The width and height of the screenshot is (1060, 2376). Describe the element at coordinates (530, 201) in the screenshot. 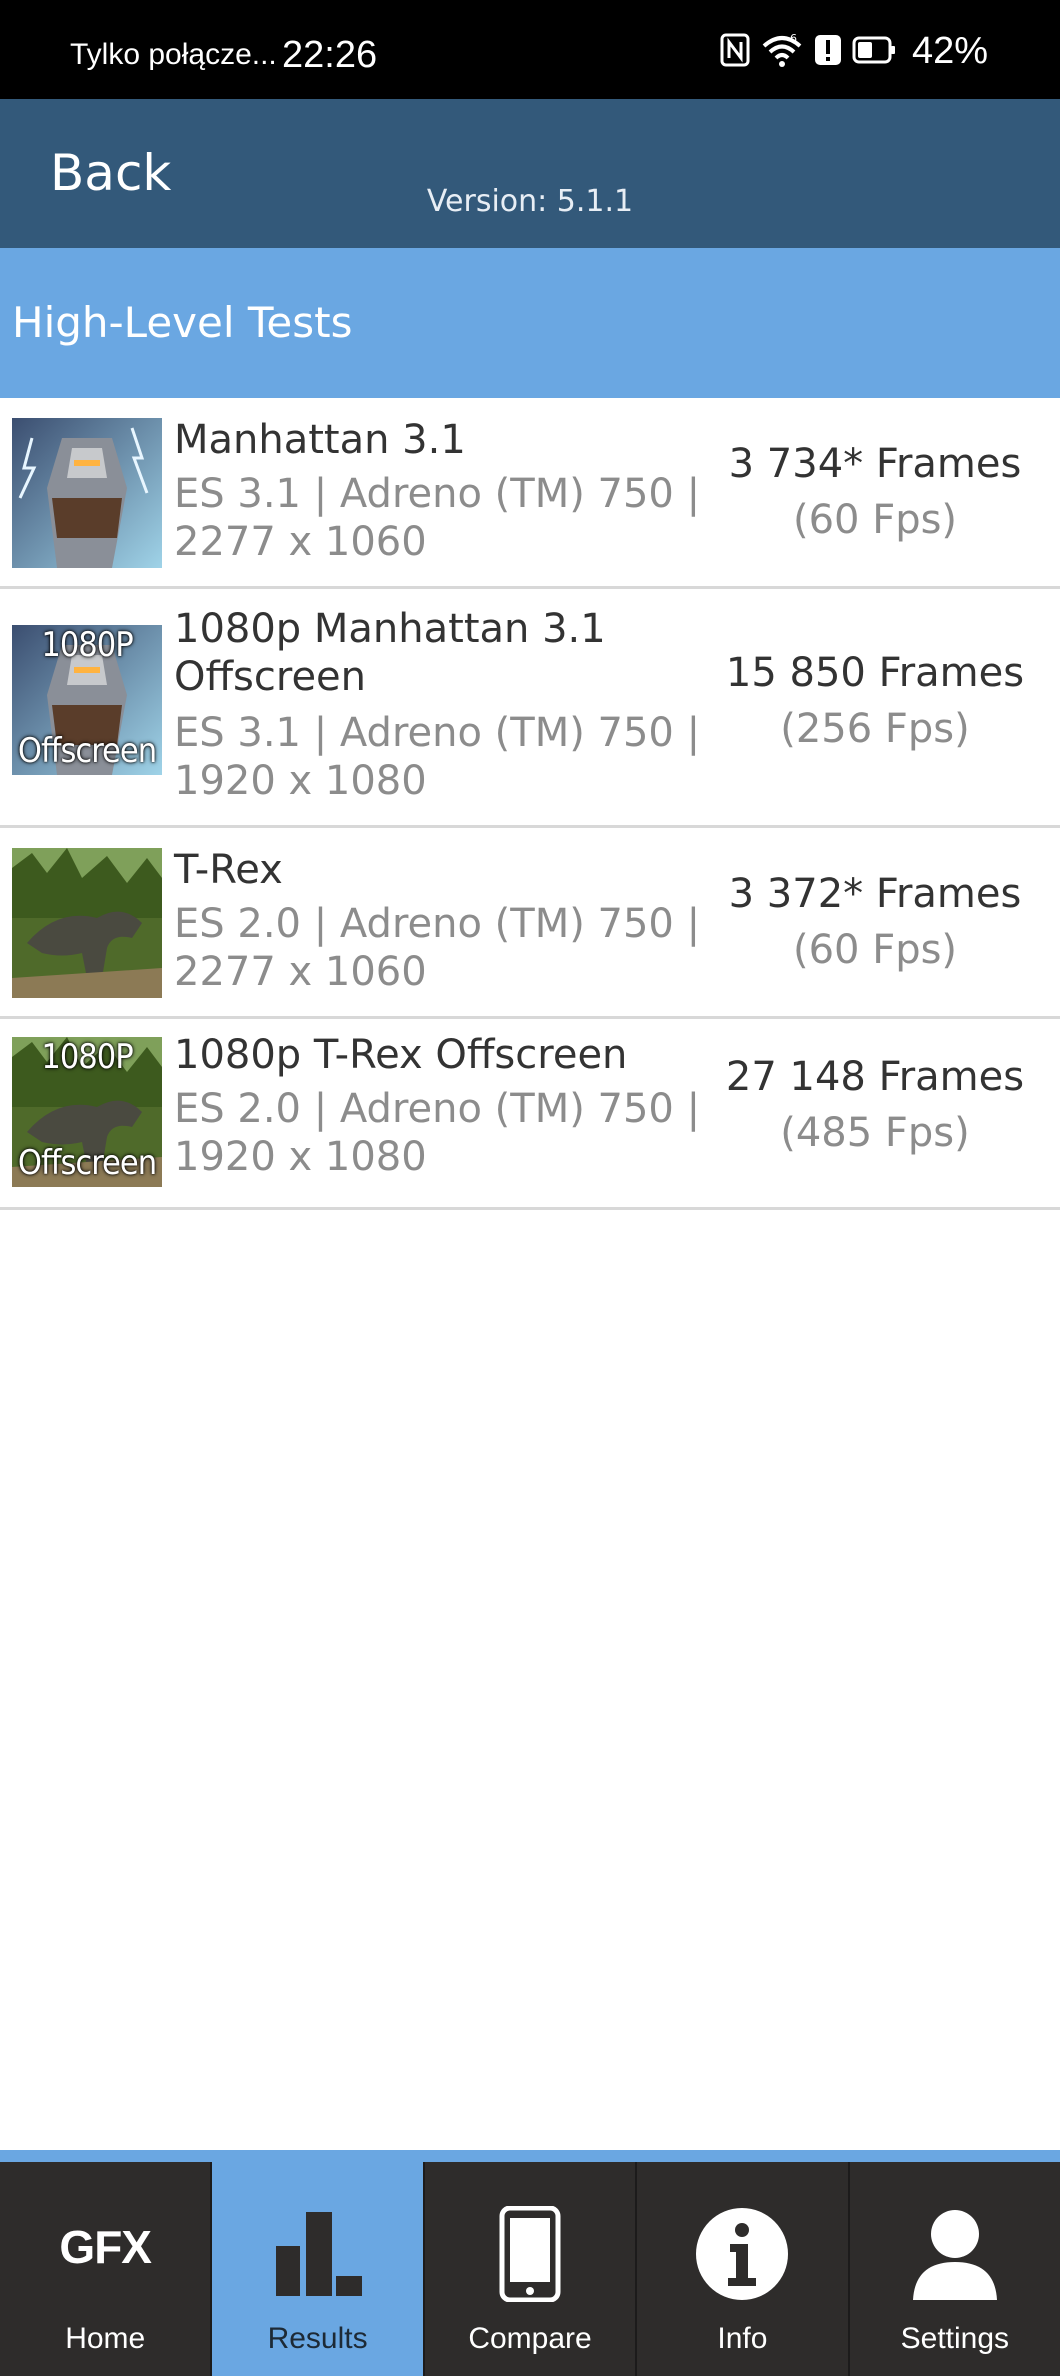

I see `version-label: Version: 5.1.1` at that location.